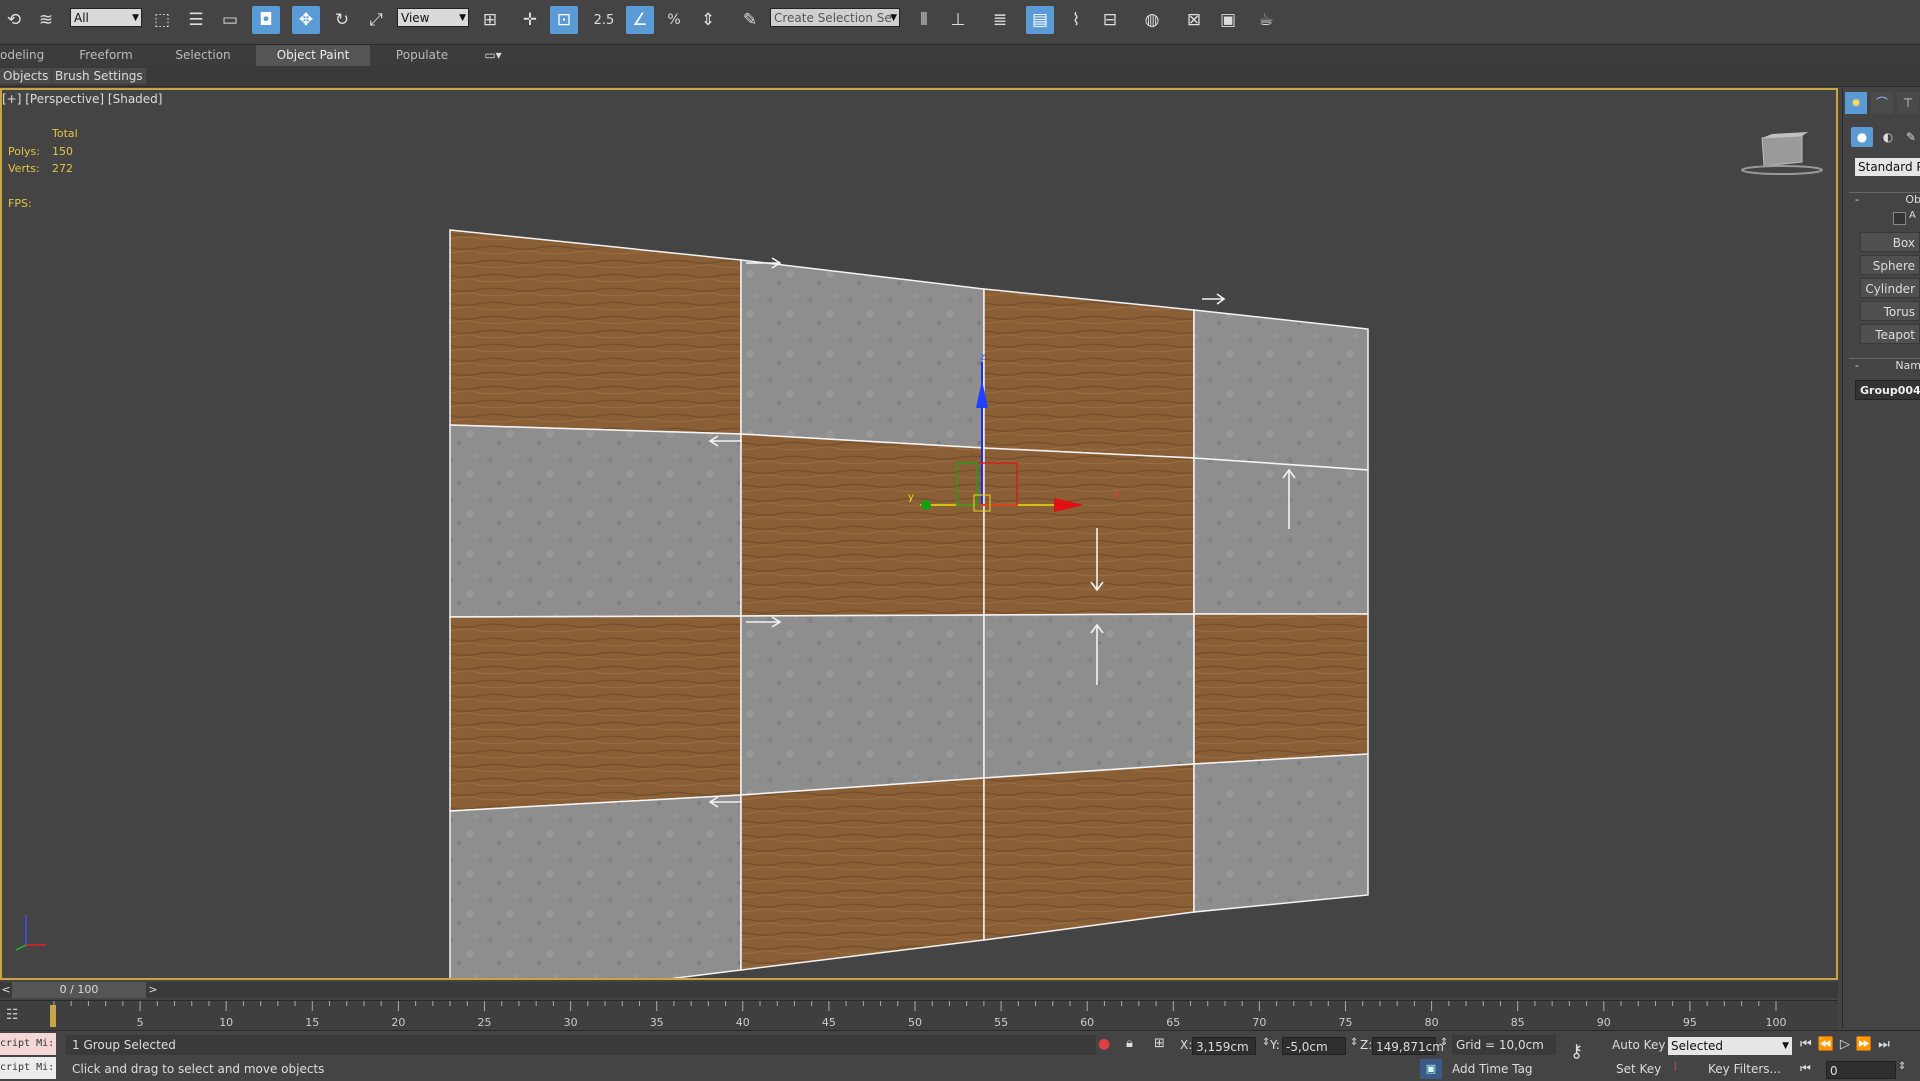  What do you see at coordinates (750, 20) in the screenshot?
I see `edit-named-sets-icon: ✎` at bounding box center [750, 20].